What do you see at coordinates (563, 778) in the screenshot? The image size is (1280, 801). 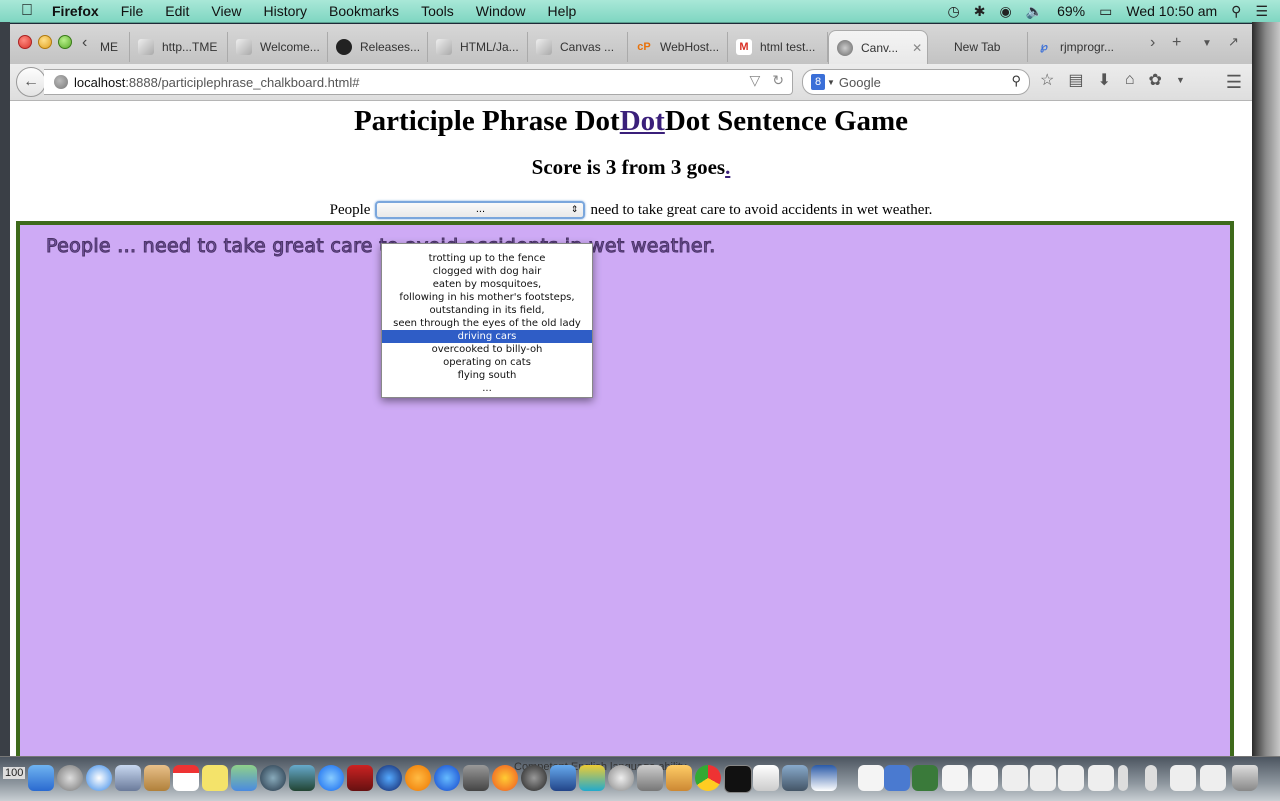 I see `xcode-icon` at bounding box center [563, 778].